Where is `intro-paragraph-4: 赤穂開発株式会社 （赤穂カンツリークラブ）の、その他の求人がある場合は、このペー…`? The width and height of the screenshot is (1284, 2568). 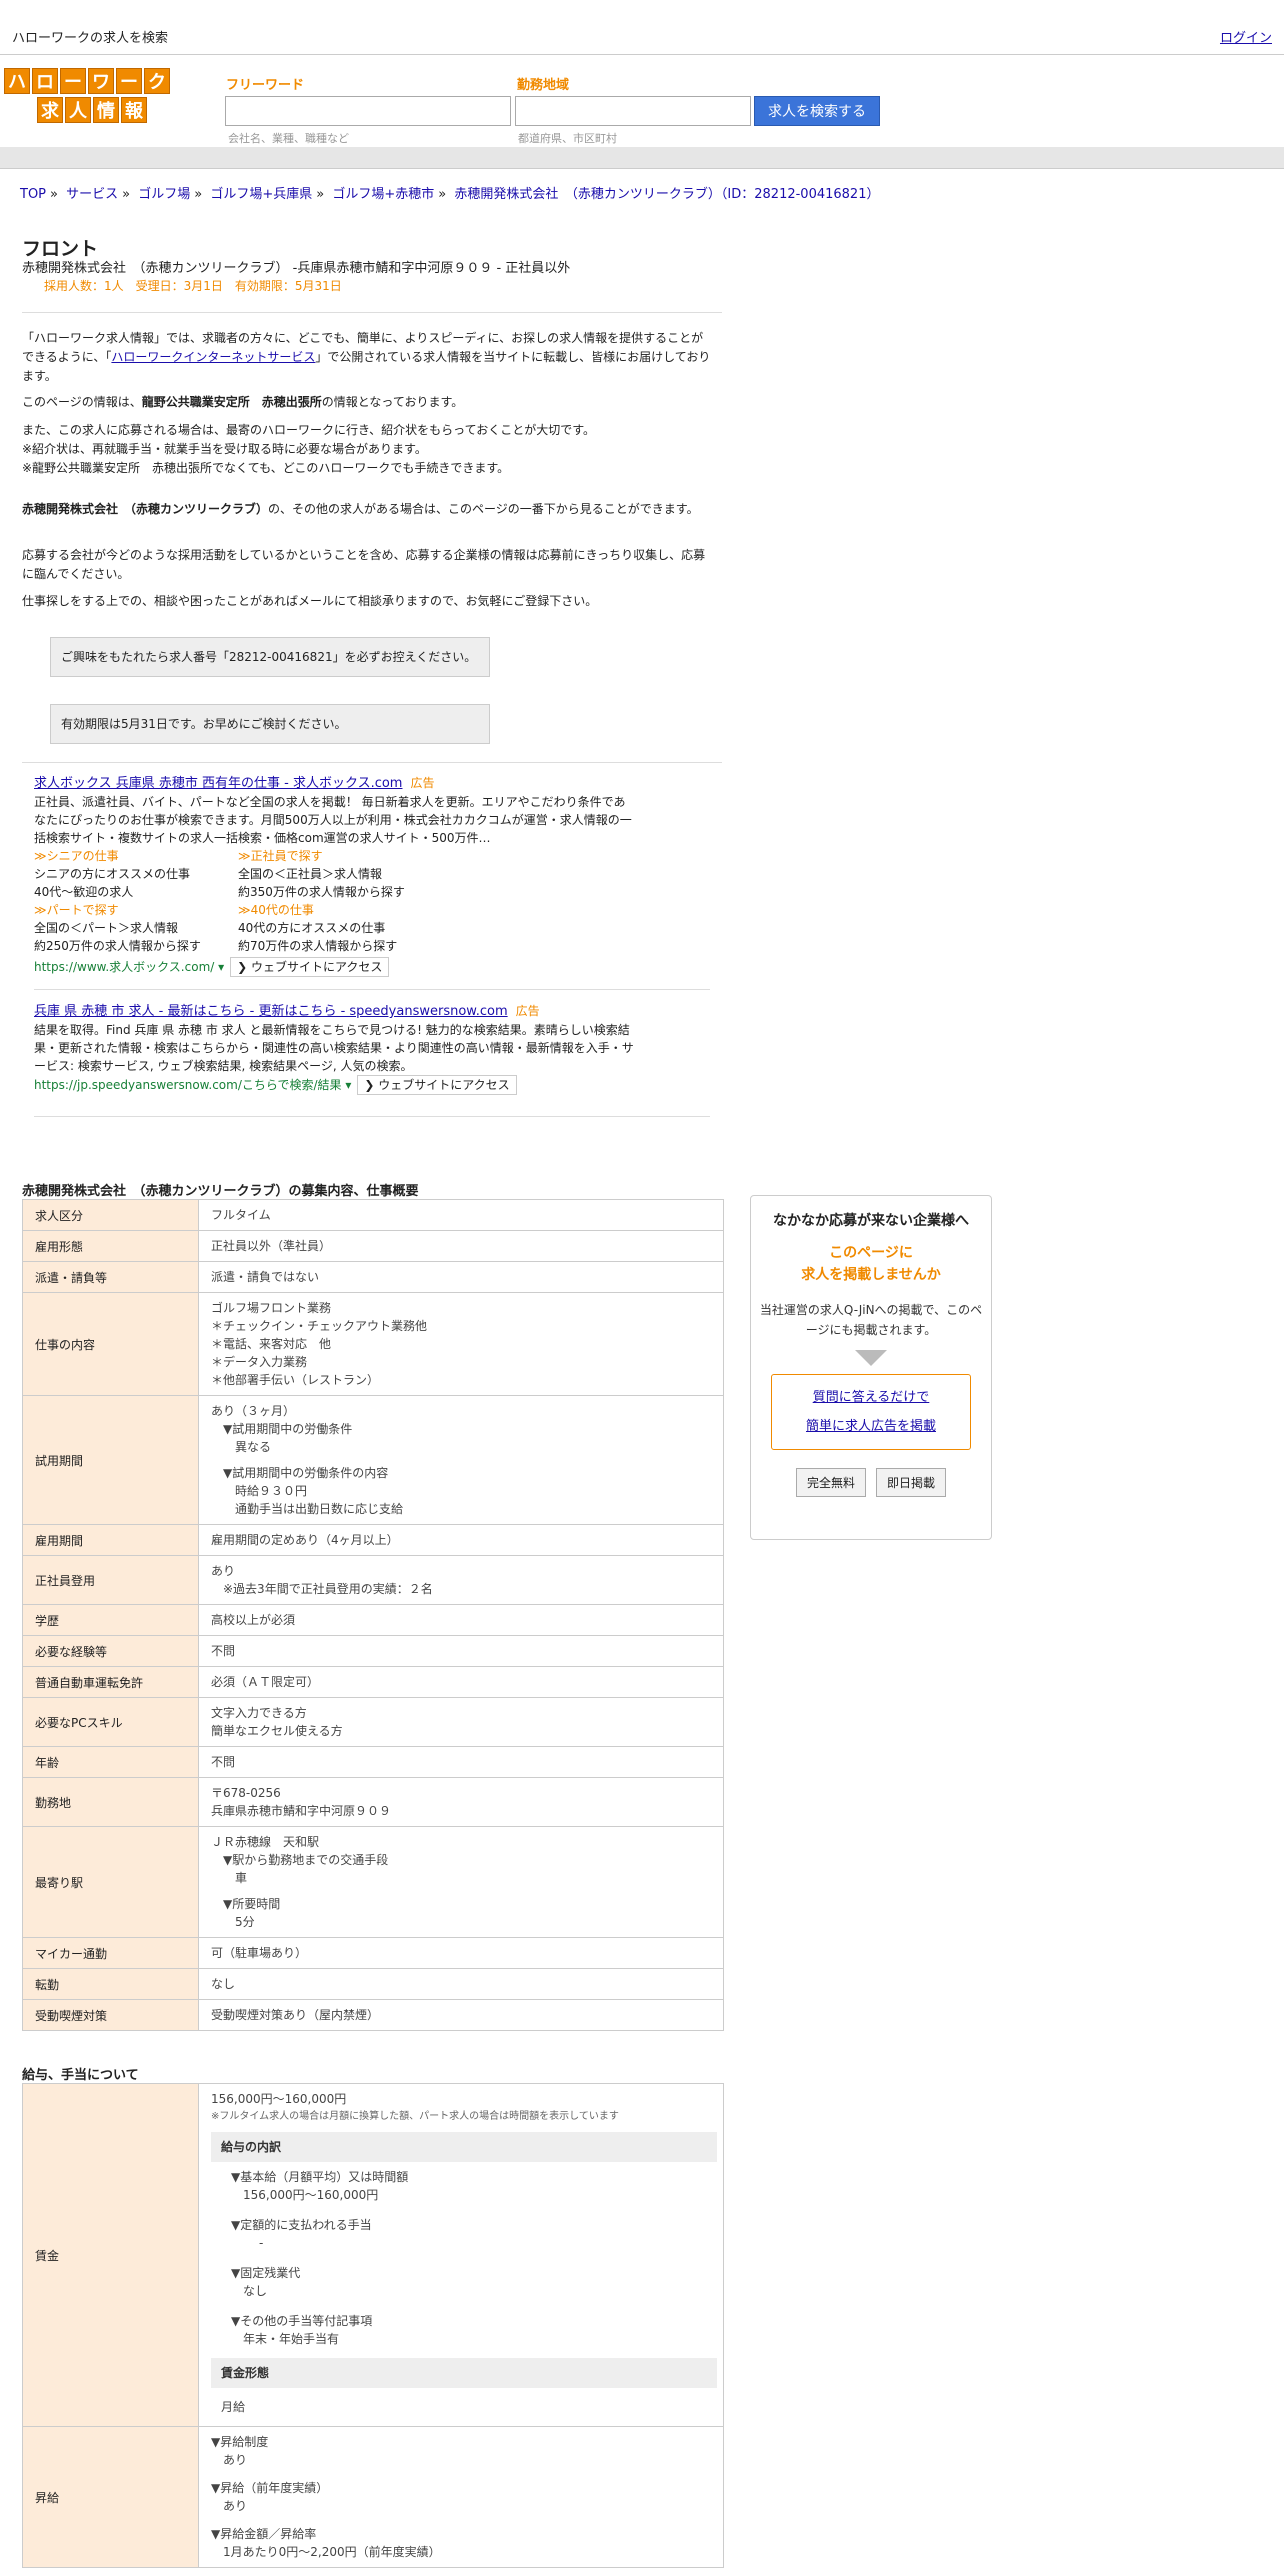 intro-paragraph-4: 赤穂開発株式会社 （赤穂カンツリークラブ）の、その他の求人がある場合は、このペー… is located at coordinates (360, 509).